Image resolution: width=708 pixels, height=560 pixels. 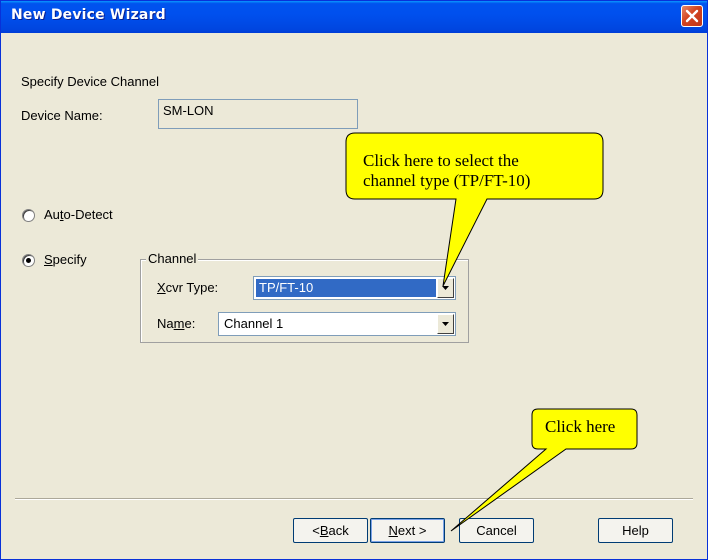 What do you see at coordinates (580, 426) in the screenshot?
I see `next-callout-text: Click here` at bounding box center [580, 426].